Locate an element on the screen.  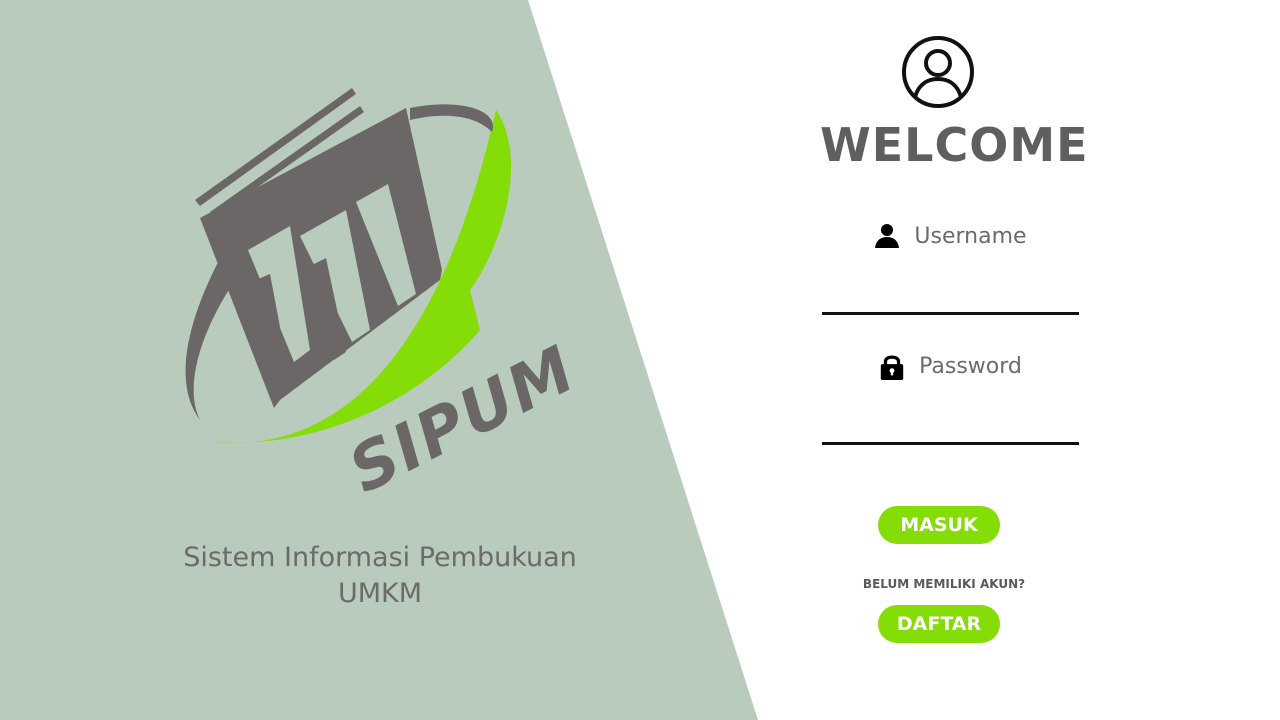
password-field: Password is located at coordinates (950, 399).